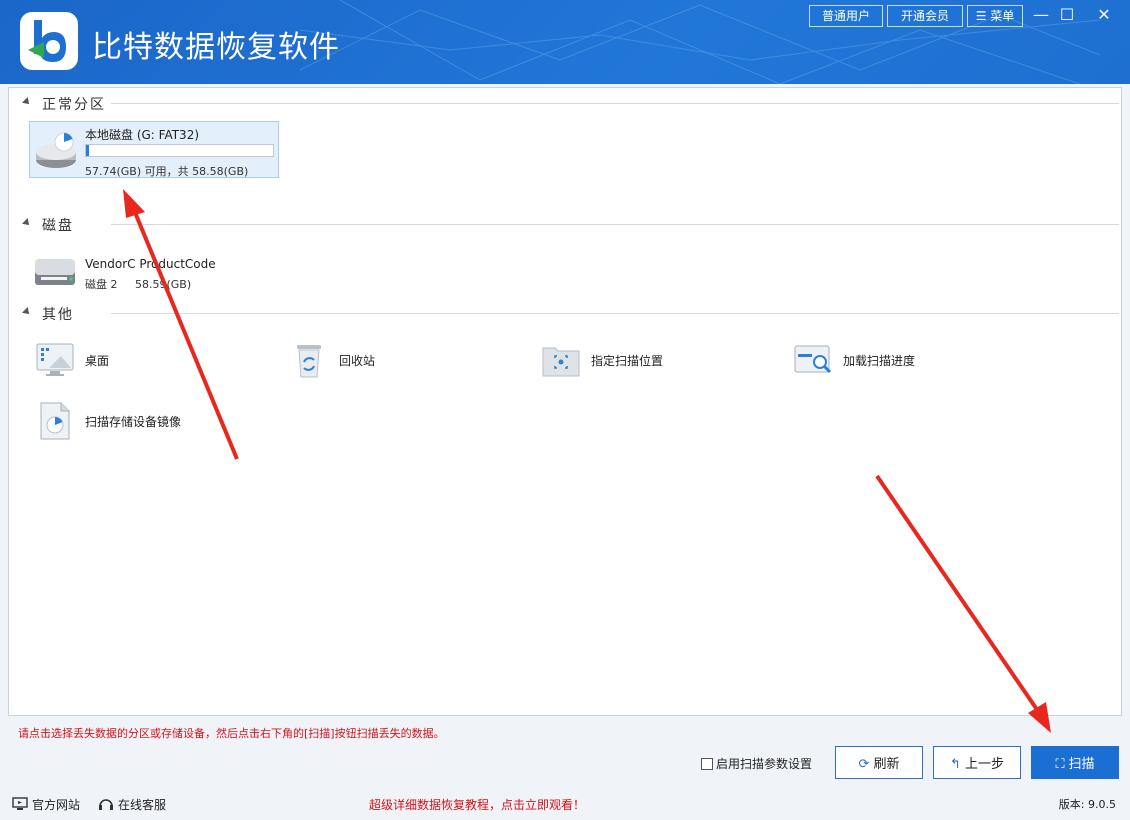 The height and width of the screenshot is (820, 1130). Describe the element at coordinates (886, 764) in the screenshot. I see `refresh-label: 刷新` at that location.